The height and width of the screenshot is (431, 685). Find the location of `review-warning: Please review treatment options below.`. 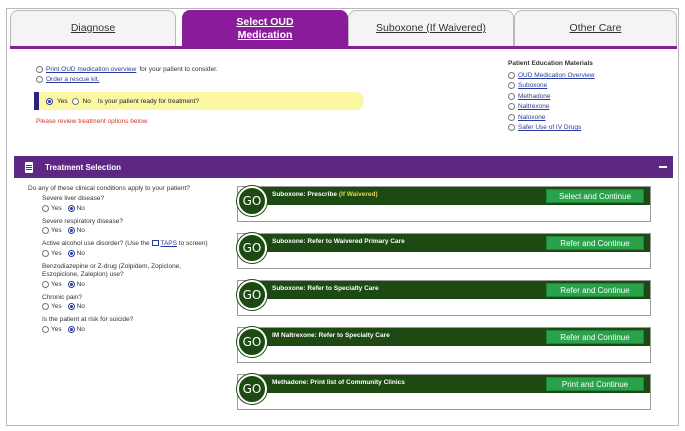

review-warning: Please review treatment options below. is located at coordinates (92, 121).